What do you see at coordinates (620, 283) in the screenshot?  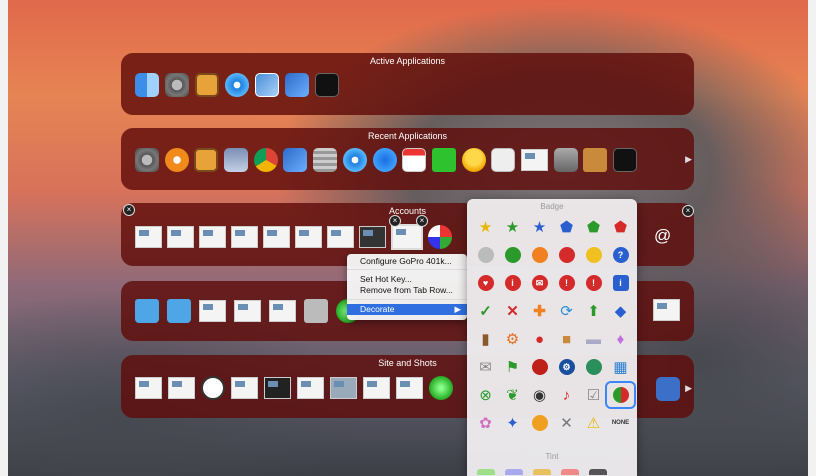 I see `info-icon: i` at bounding box center [620, 283].